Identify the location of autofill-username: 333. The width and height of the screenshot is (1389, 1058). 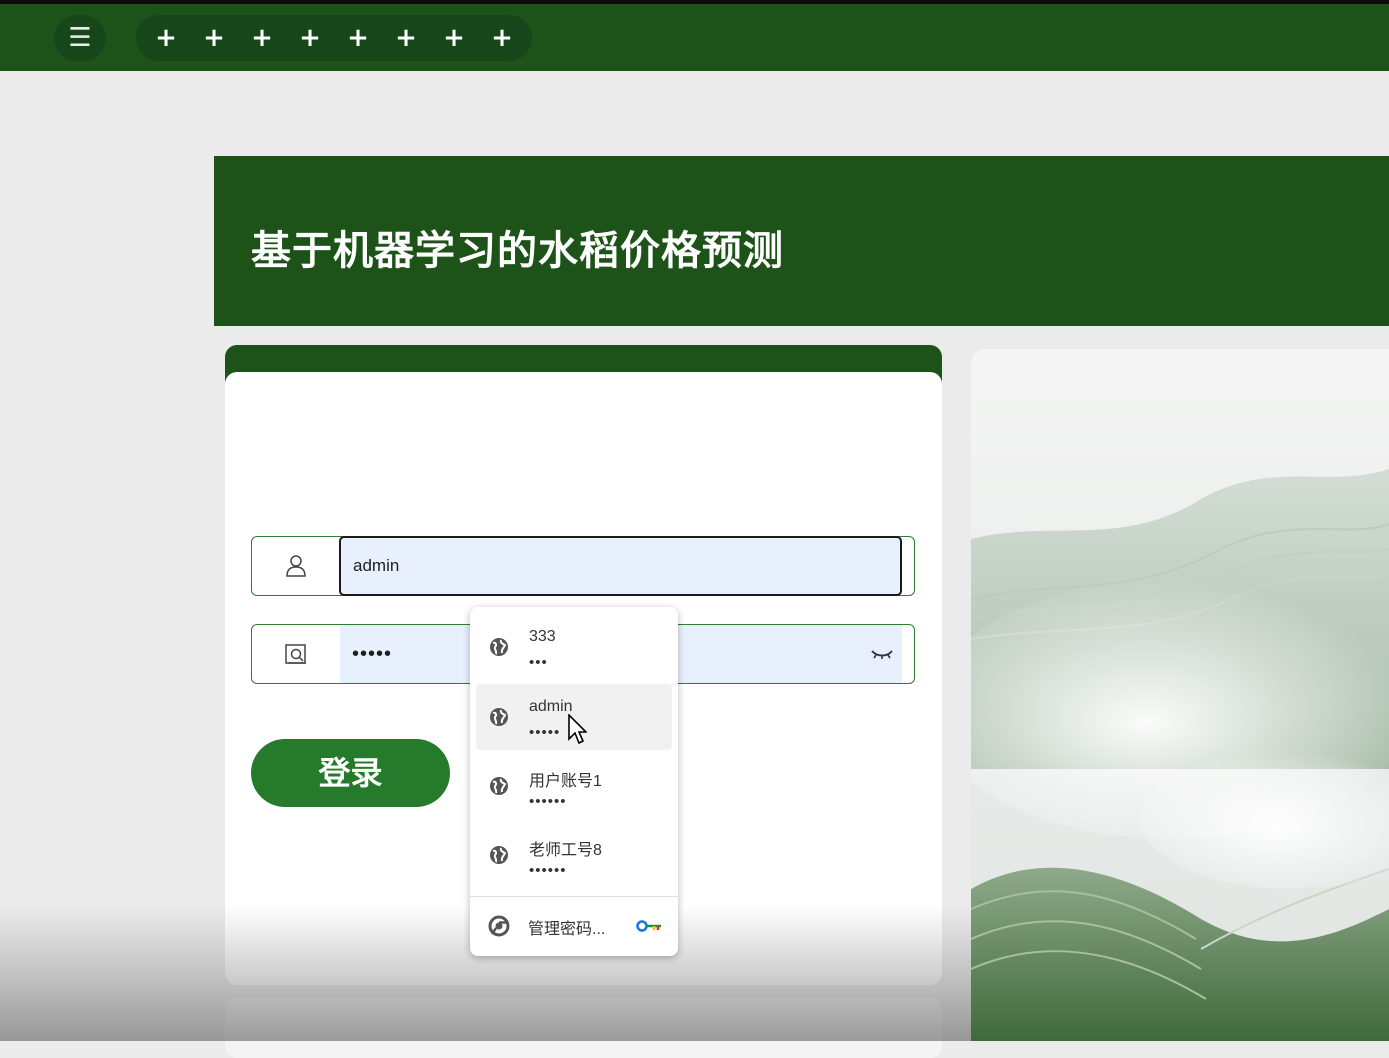
(542, 636).